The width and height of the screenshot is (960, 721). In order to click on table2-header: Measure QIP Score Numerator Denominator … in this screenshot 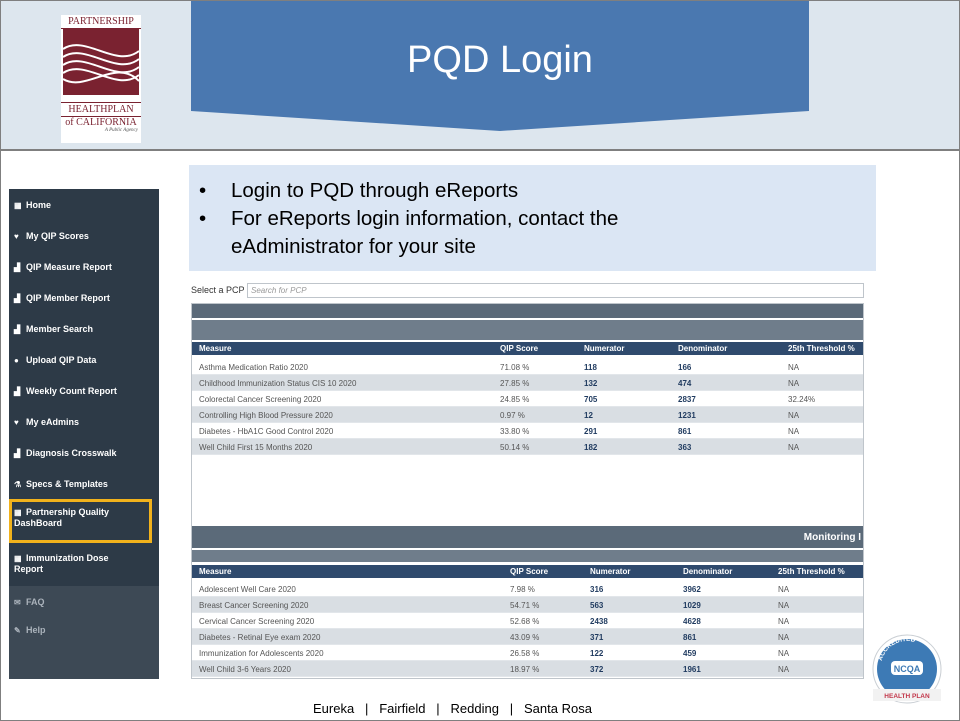, I will do `click(527, 571)`.